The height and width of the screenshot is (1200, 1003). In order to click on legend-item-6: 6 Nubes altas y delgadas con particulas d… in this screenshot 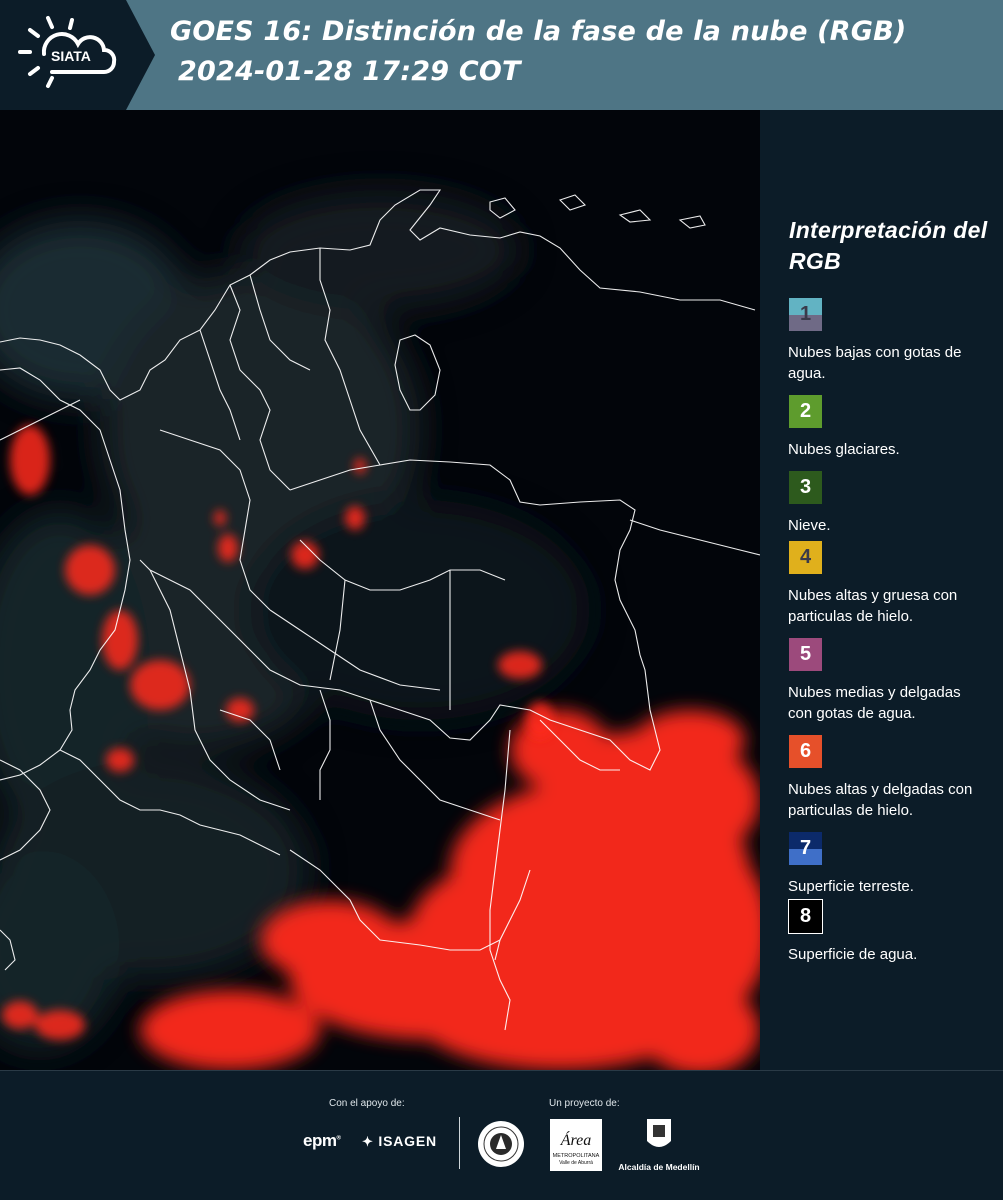, I will do `click(888, 777)`.